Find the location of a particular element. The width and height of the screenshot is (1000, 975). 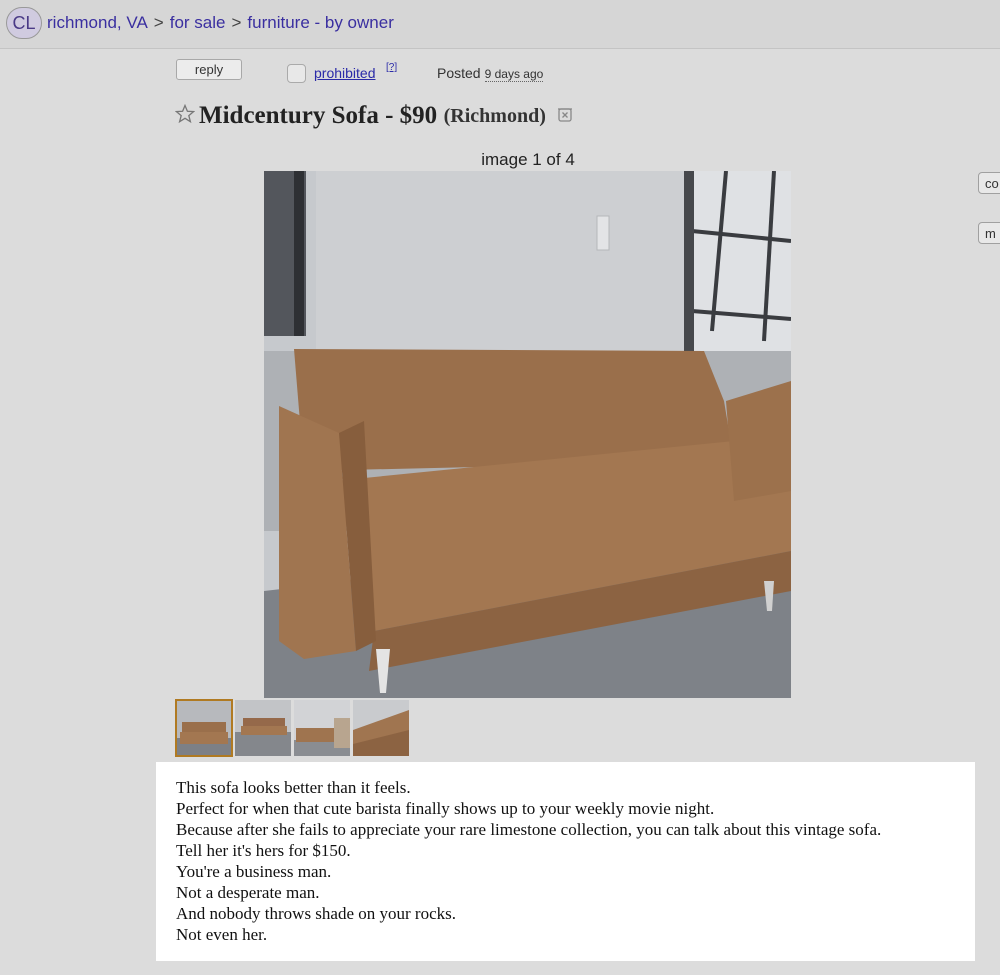

hide-icon is located at coordinates (565, 116).